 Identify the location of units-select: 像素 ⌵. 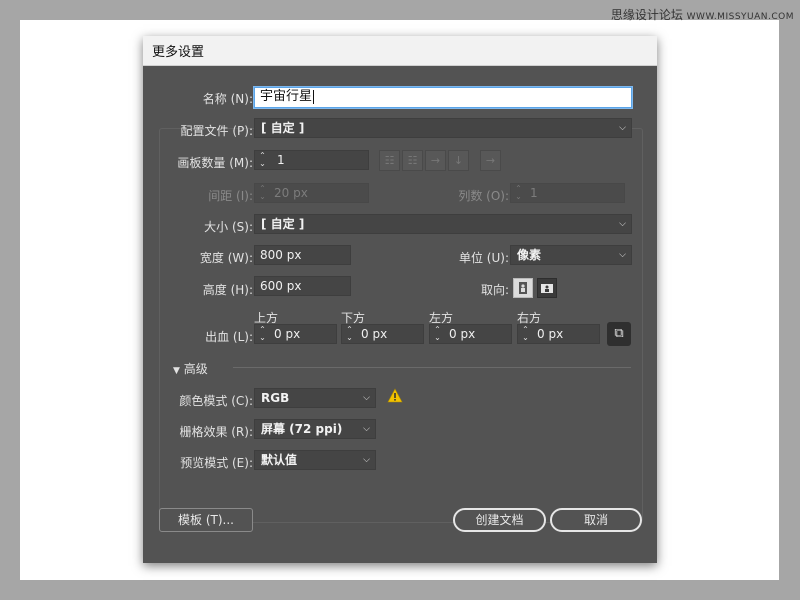
(571, 255).